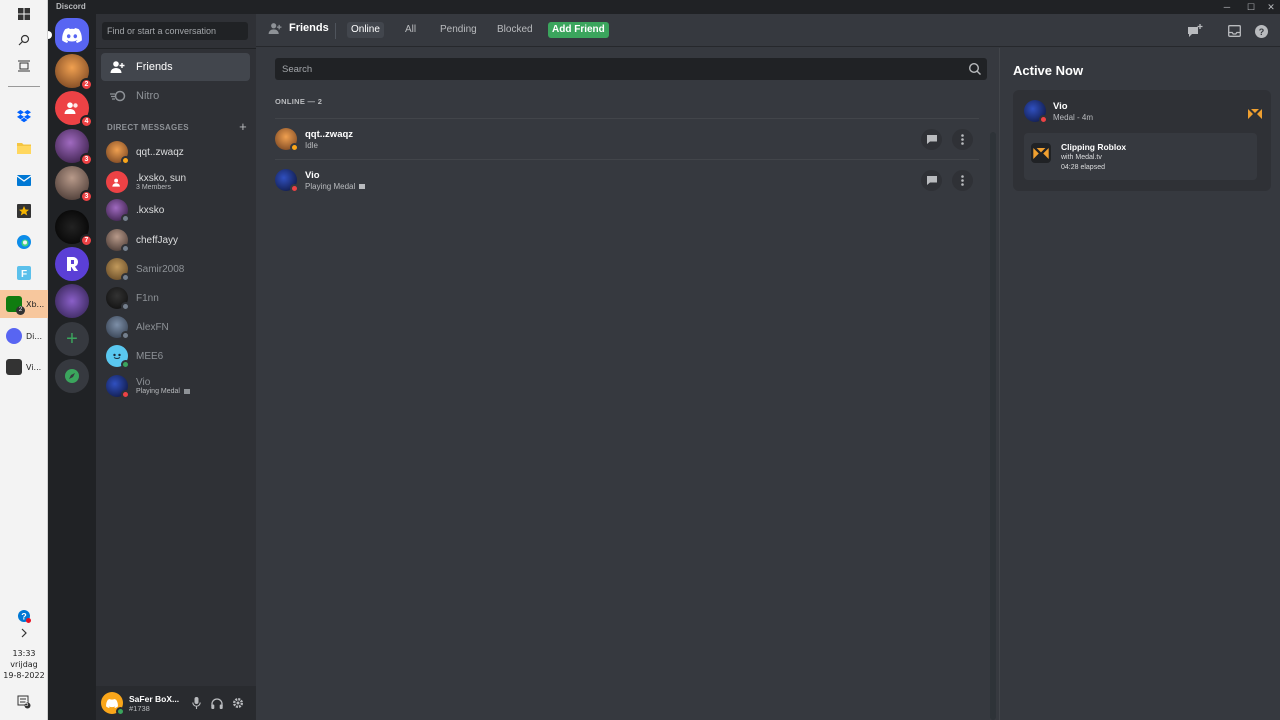  Describe the element at coordinates (125, 335) in the screenshot. I see `offline-status-icon` at that location.